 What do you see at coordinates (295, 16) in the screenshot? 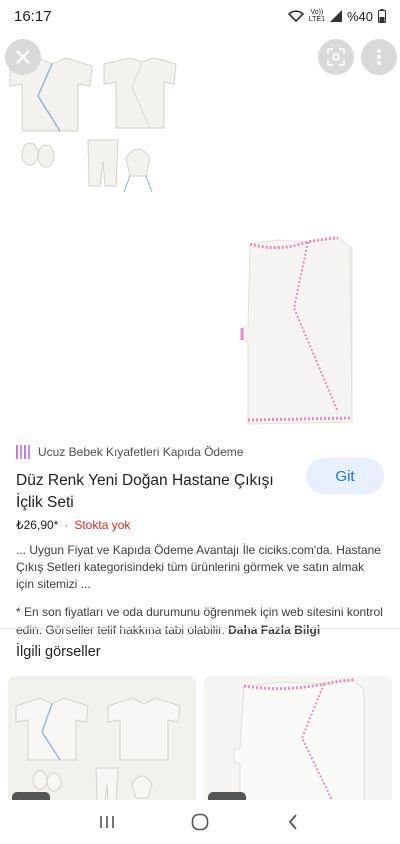
I see `wifi-icon` at bounding box center [295, 16].